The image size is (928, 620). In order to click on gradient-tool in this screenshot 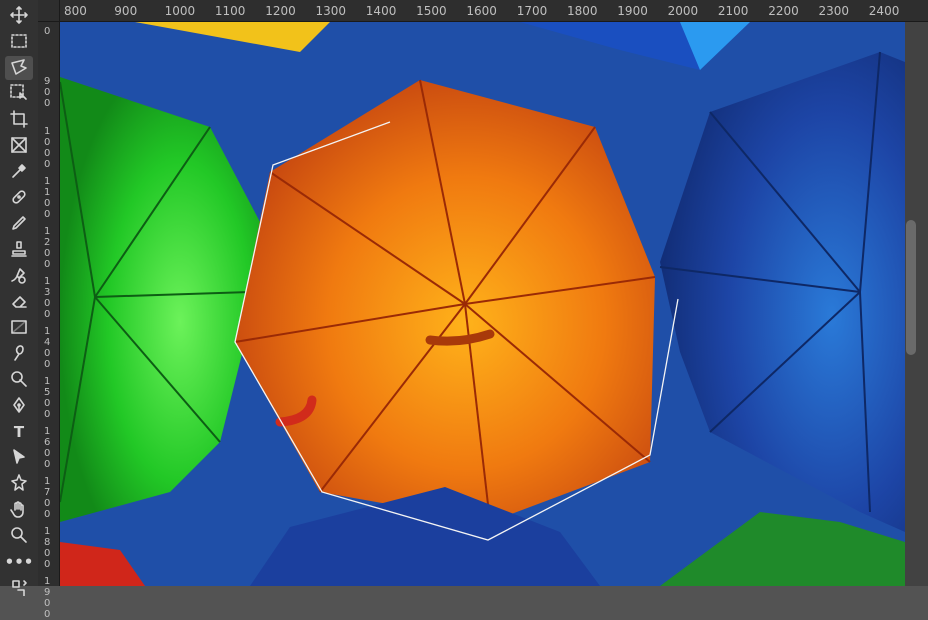, I will do `click(19, 328)`.